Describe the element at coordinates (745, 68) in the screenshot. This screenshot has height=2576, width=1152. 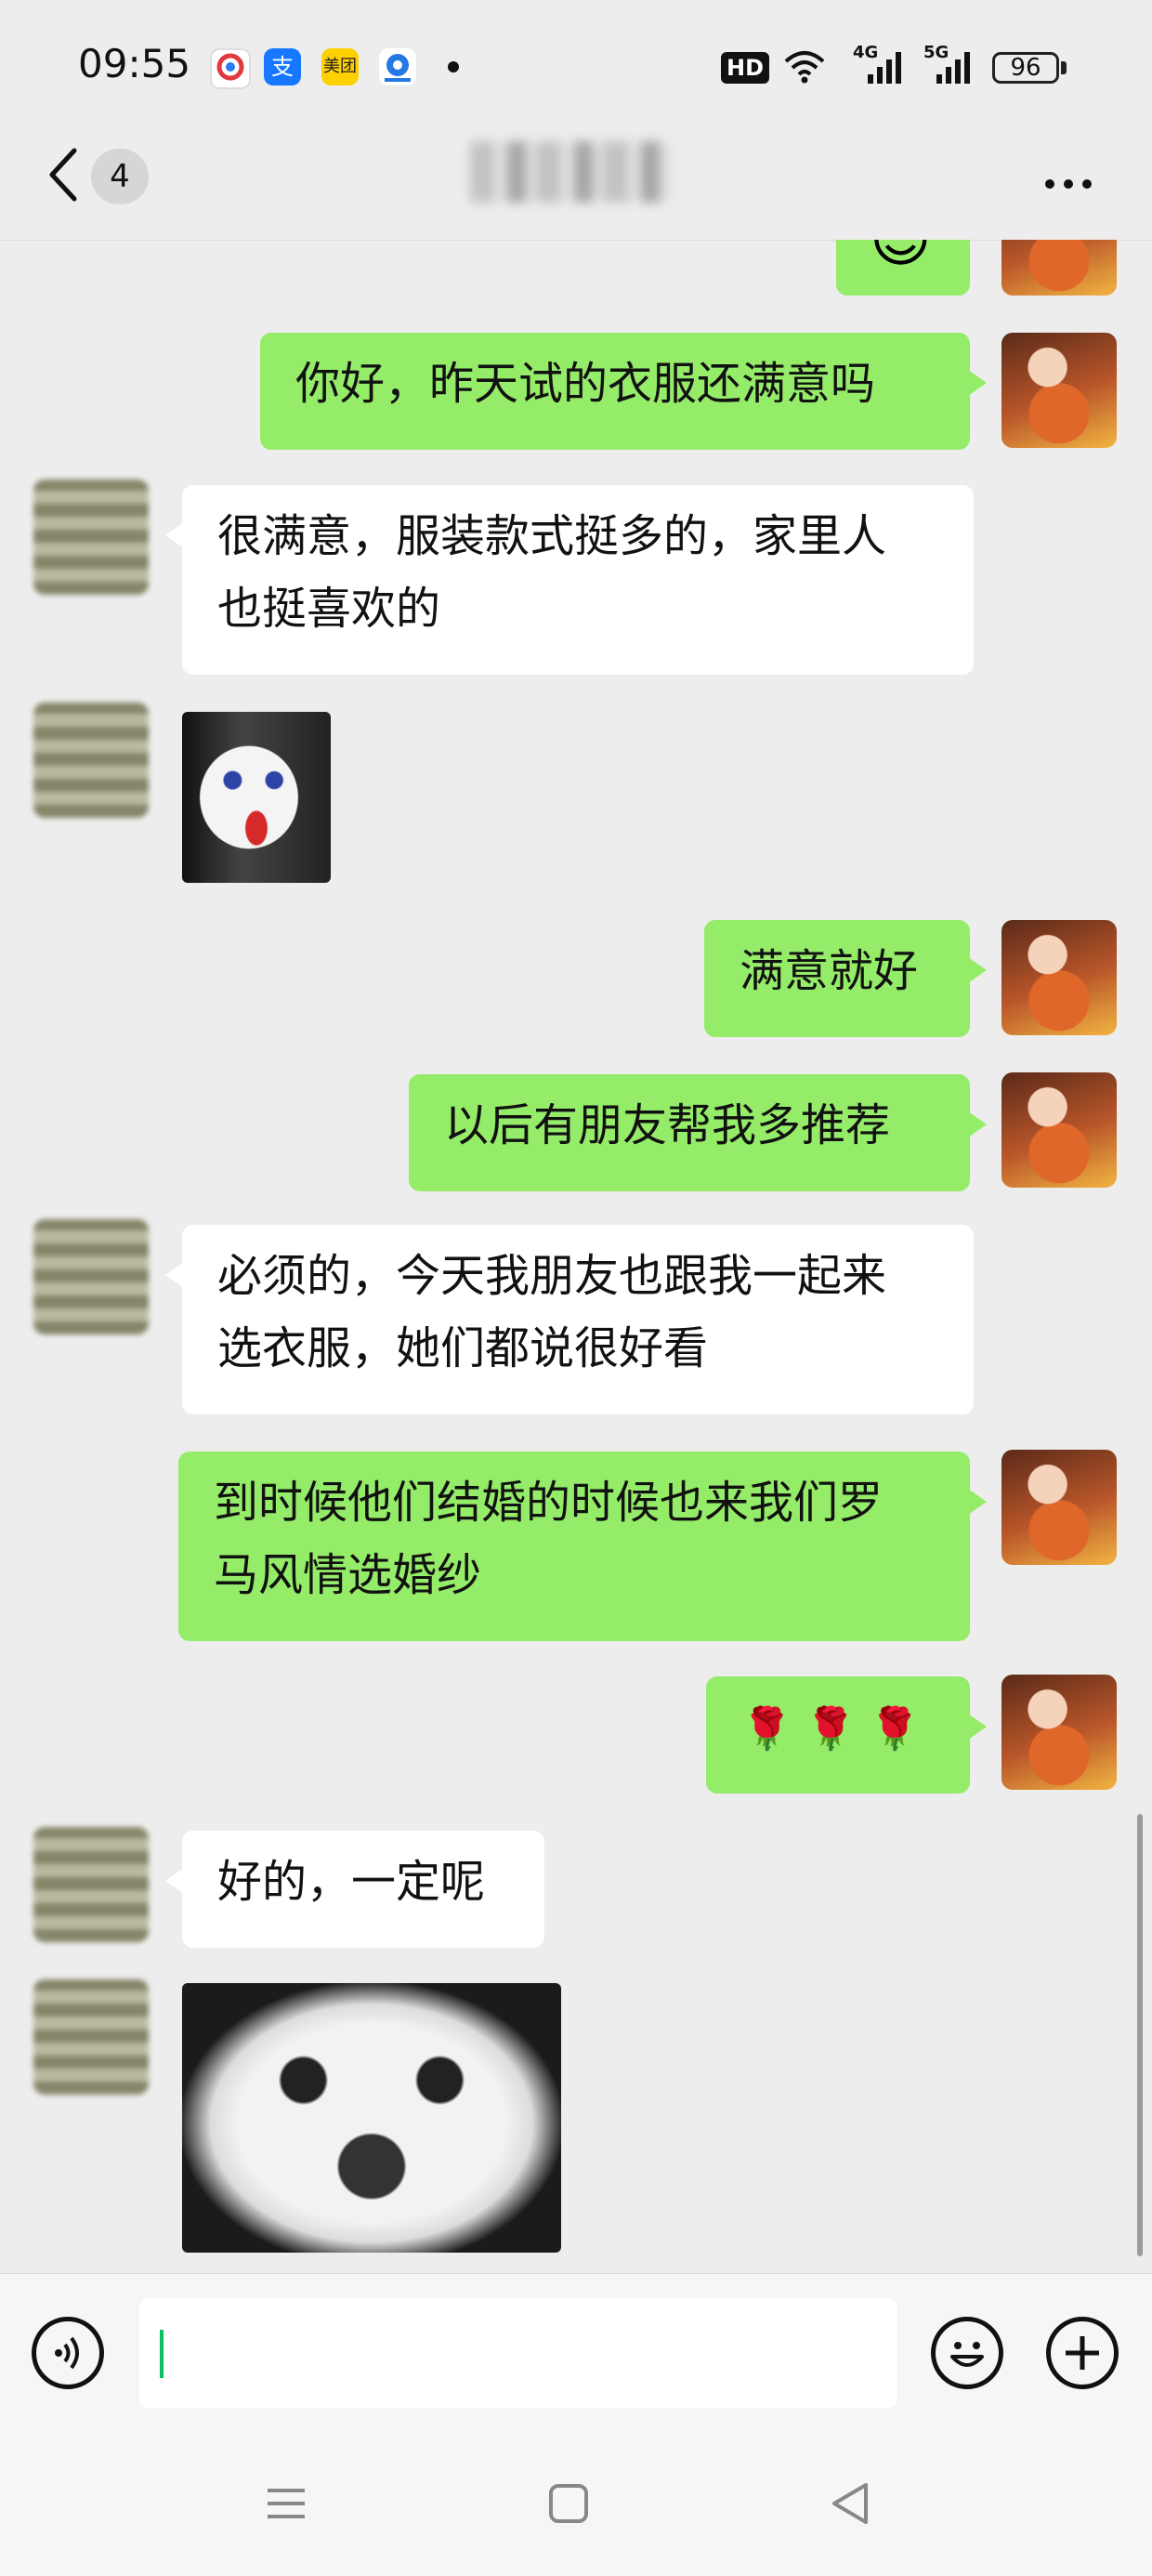
I see `hd-badge: HD` at that location.